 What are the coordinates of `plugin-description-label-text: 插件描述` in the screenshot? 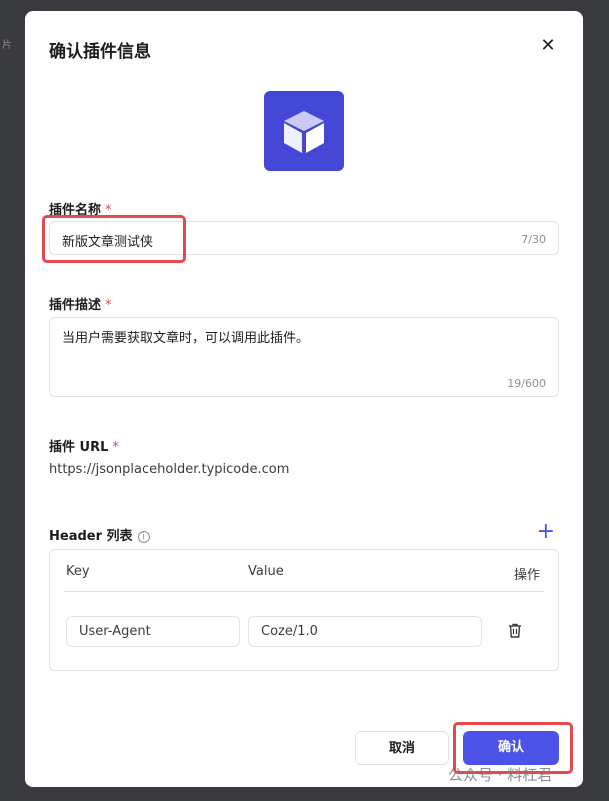 It's located at (75, 305).